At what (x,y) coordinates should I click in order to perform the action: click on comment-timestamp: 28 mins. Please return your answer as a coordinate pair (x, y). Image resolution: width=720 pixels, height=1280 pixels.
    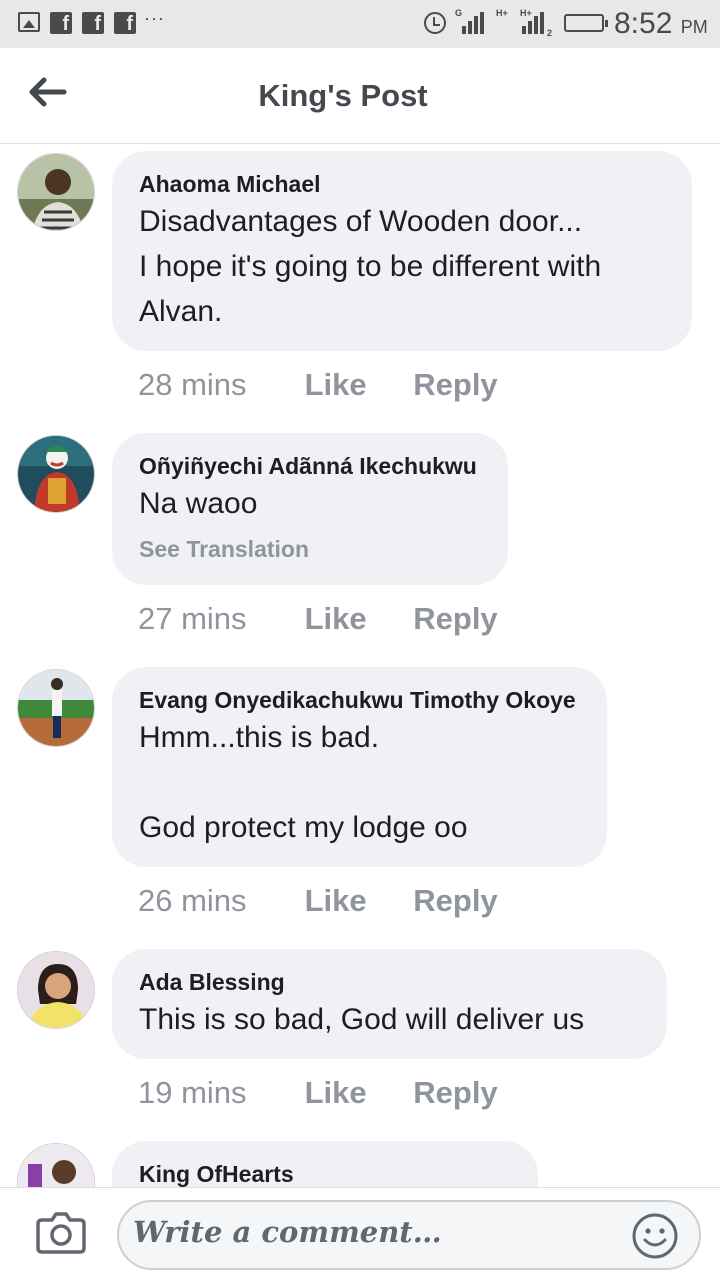
    Looking at the image, I should click on (217, 385).